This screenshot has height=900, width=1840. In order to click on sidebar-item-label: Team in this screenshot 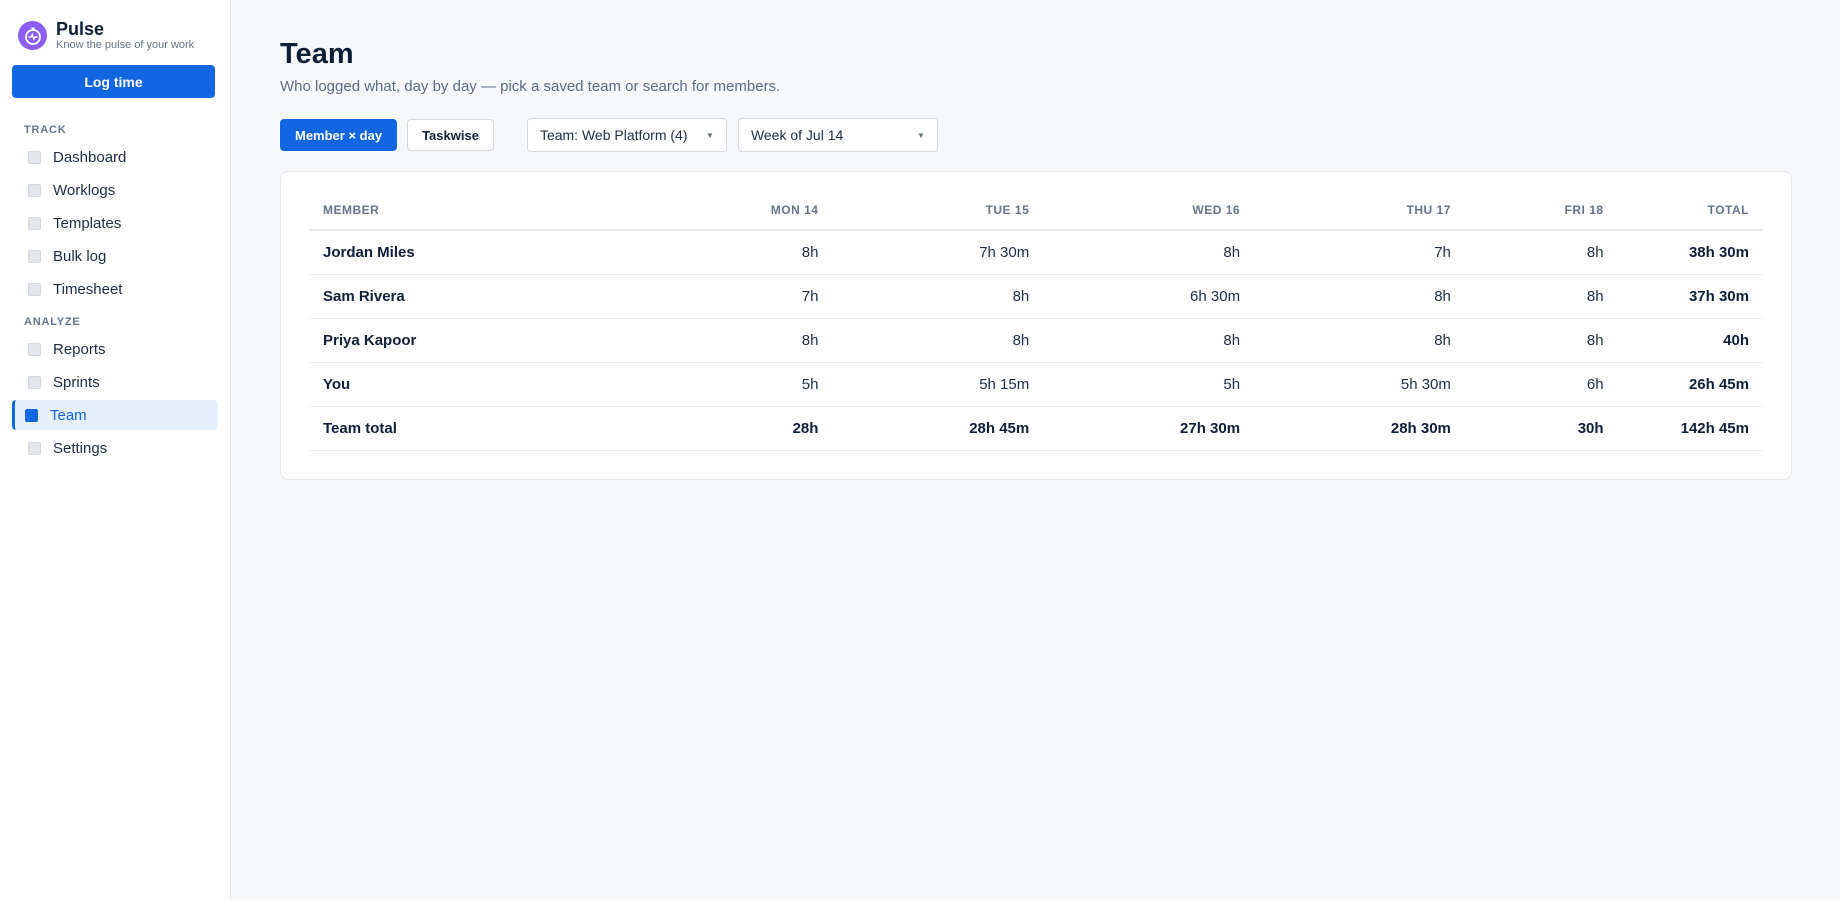, I will do `click(68, 415)`.